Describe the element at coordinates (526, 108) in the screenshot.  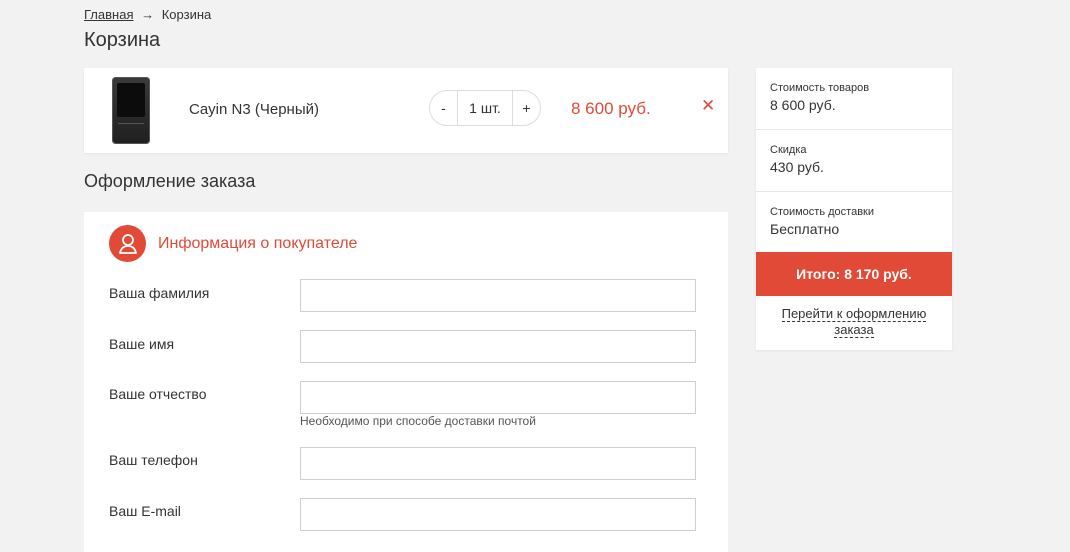
I see `qty-increase-button: +` at that location.